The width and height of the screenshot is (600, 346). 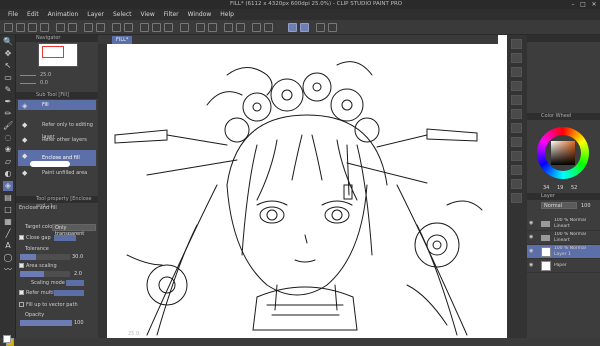 What do you see at coordinates (200, 14) in the screenshot?
I see `menu-window: Window` at bounding box center [200, 14].